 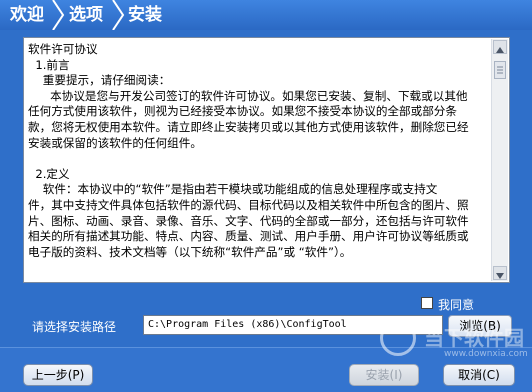 I want to click on previous-button: 上一步(P), so click(x=58, y=375).